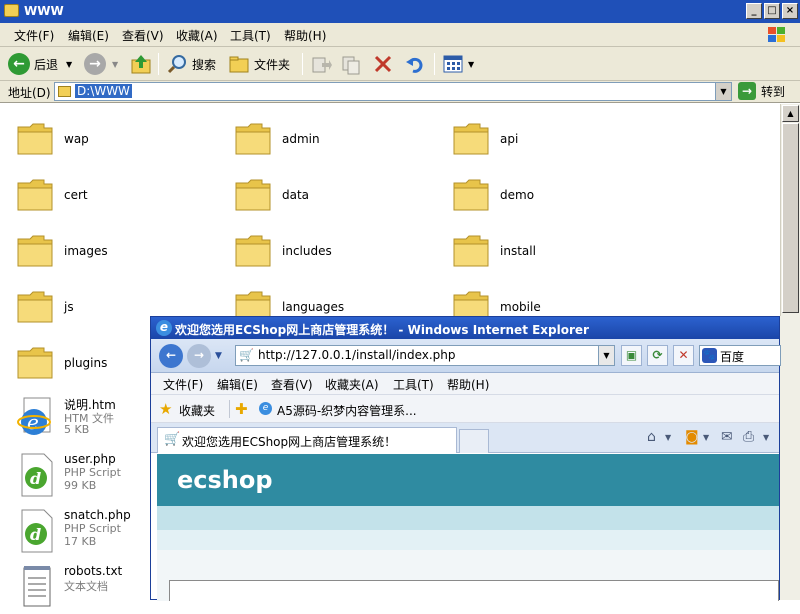 The height and width of the screenshot is (614, 800). I want to click on rss-feed-icon: ◙, so click(692, 437).